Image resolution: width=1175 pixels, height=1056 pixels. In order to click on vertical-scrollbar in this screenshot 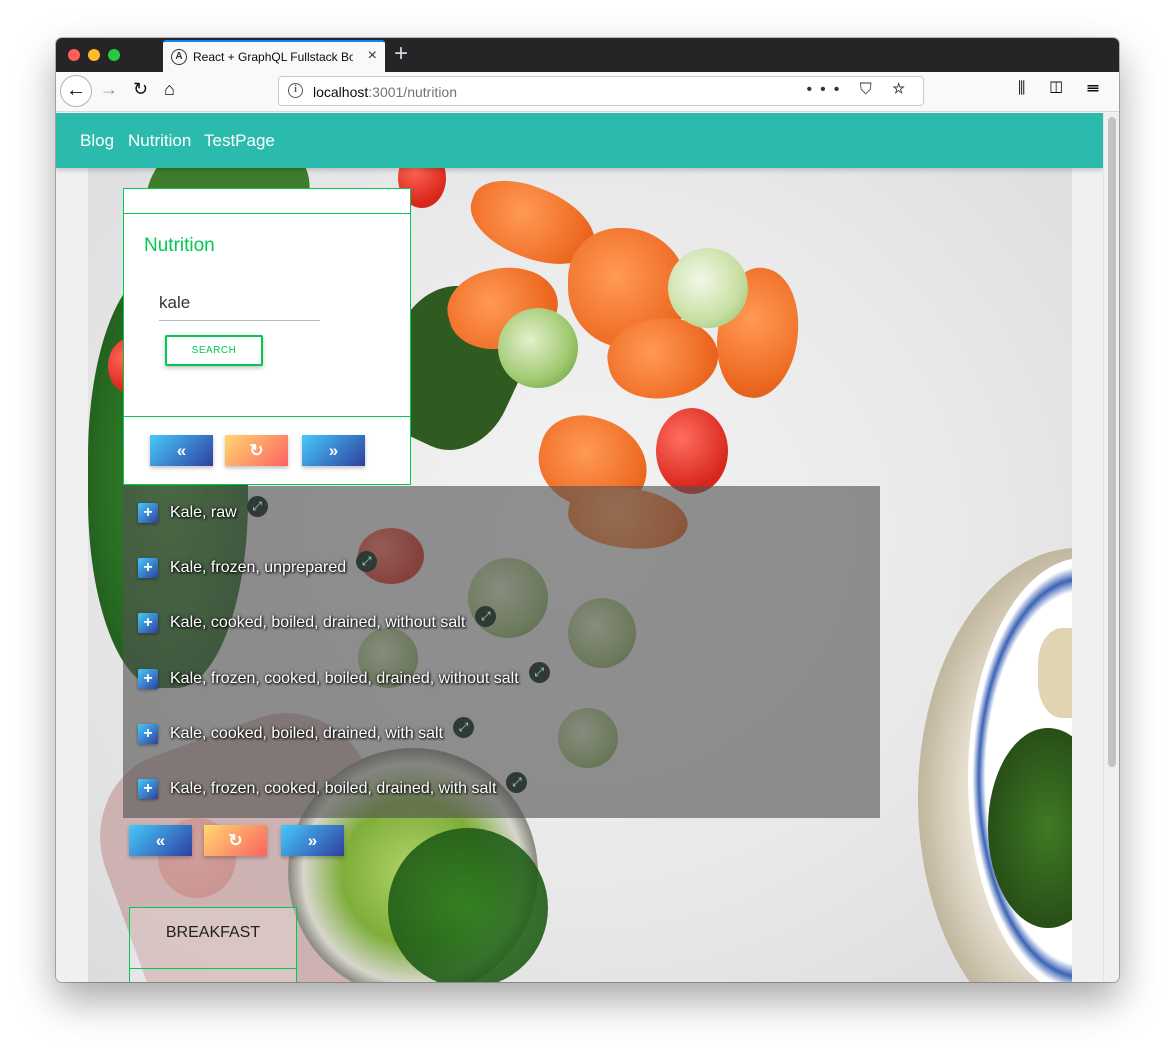, I will do `click(1111, 547)`.